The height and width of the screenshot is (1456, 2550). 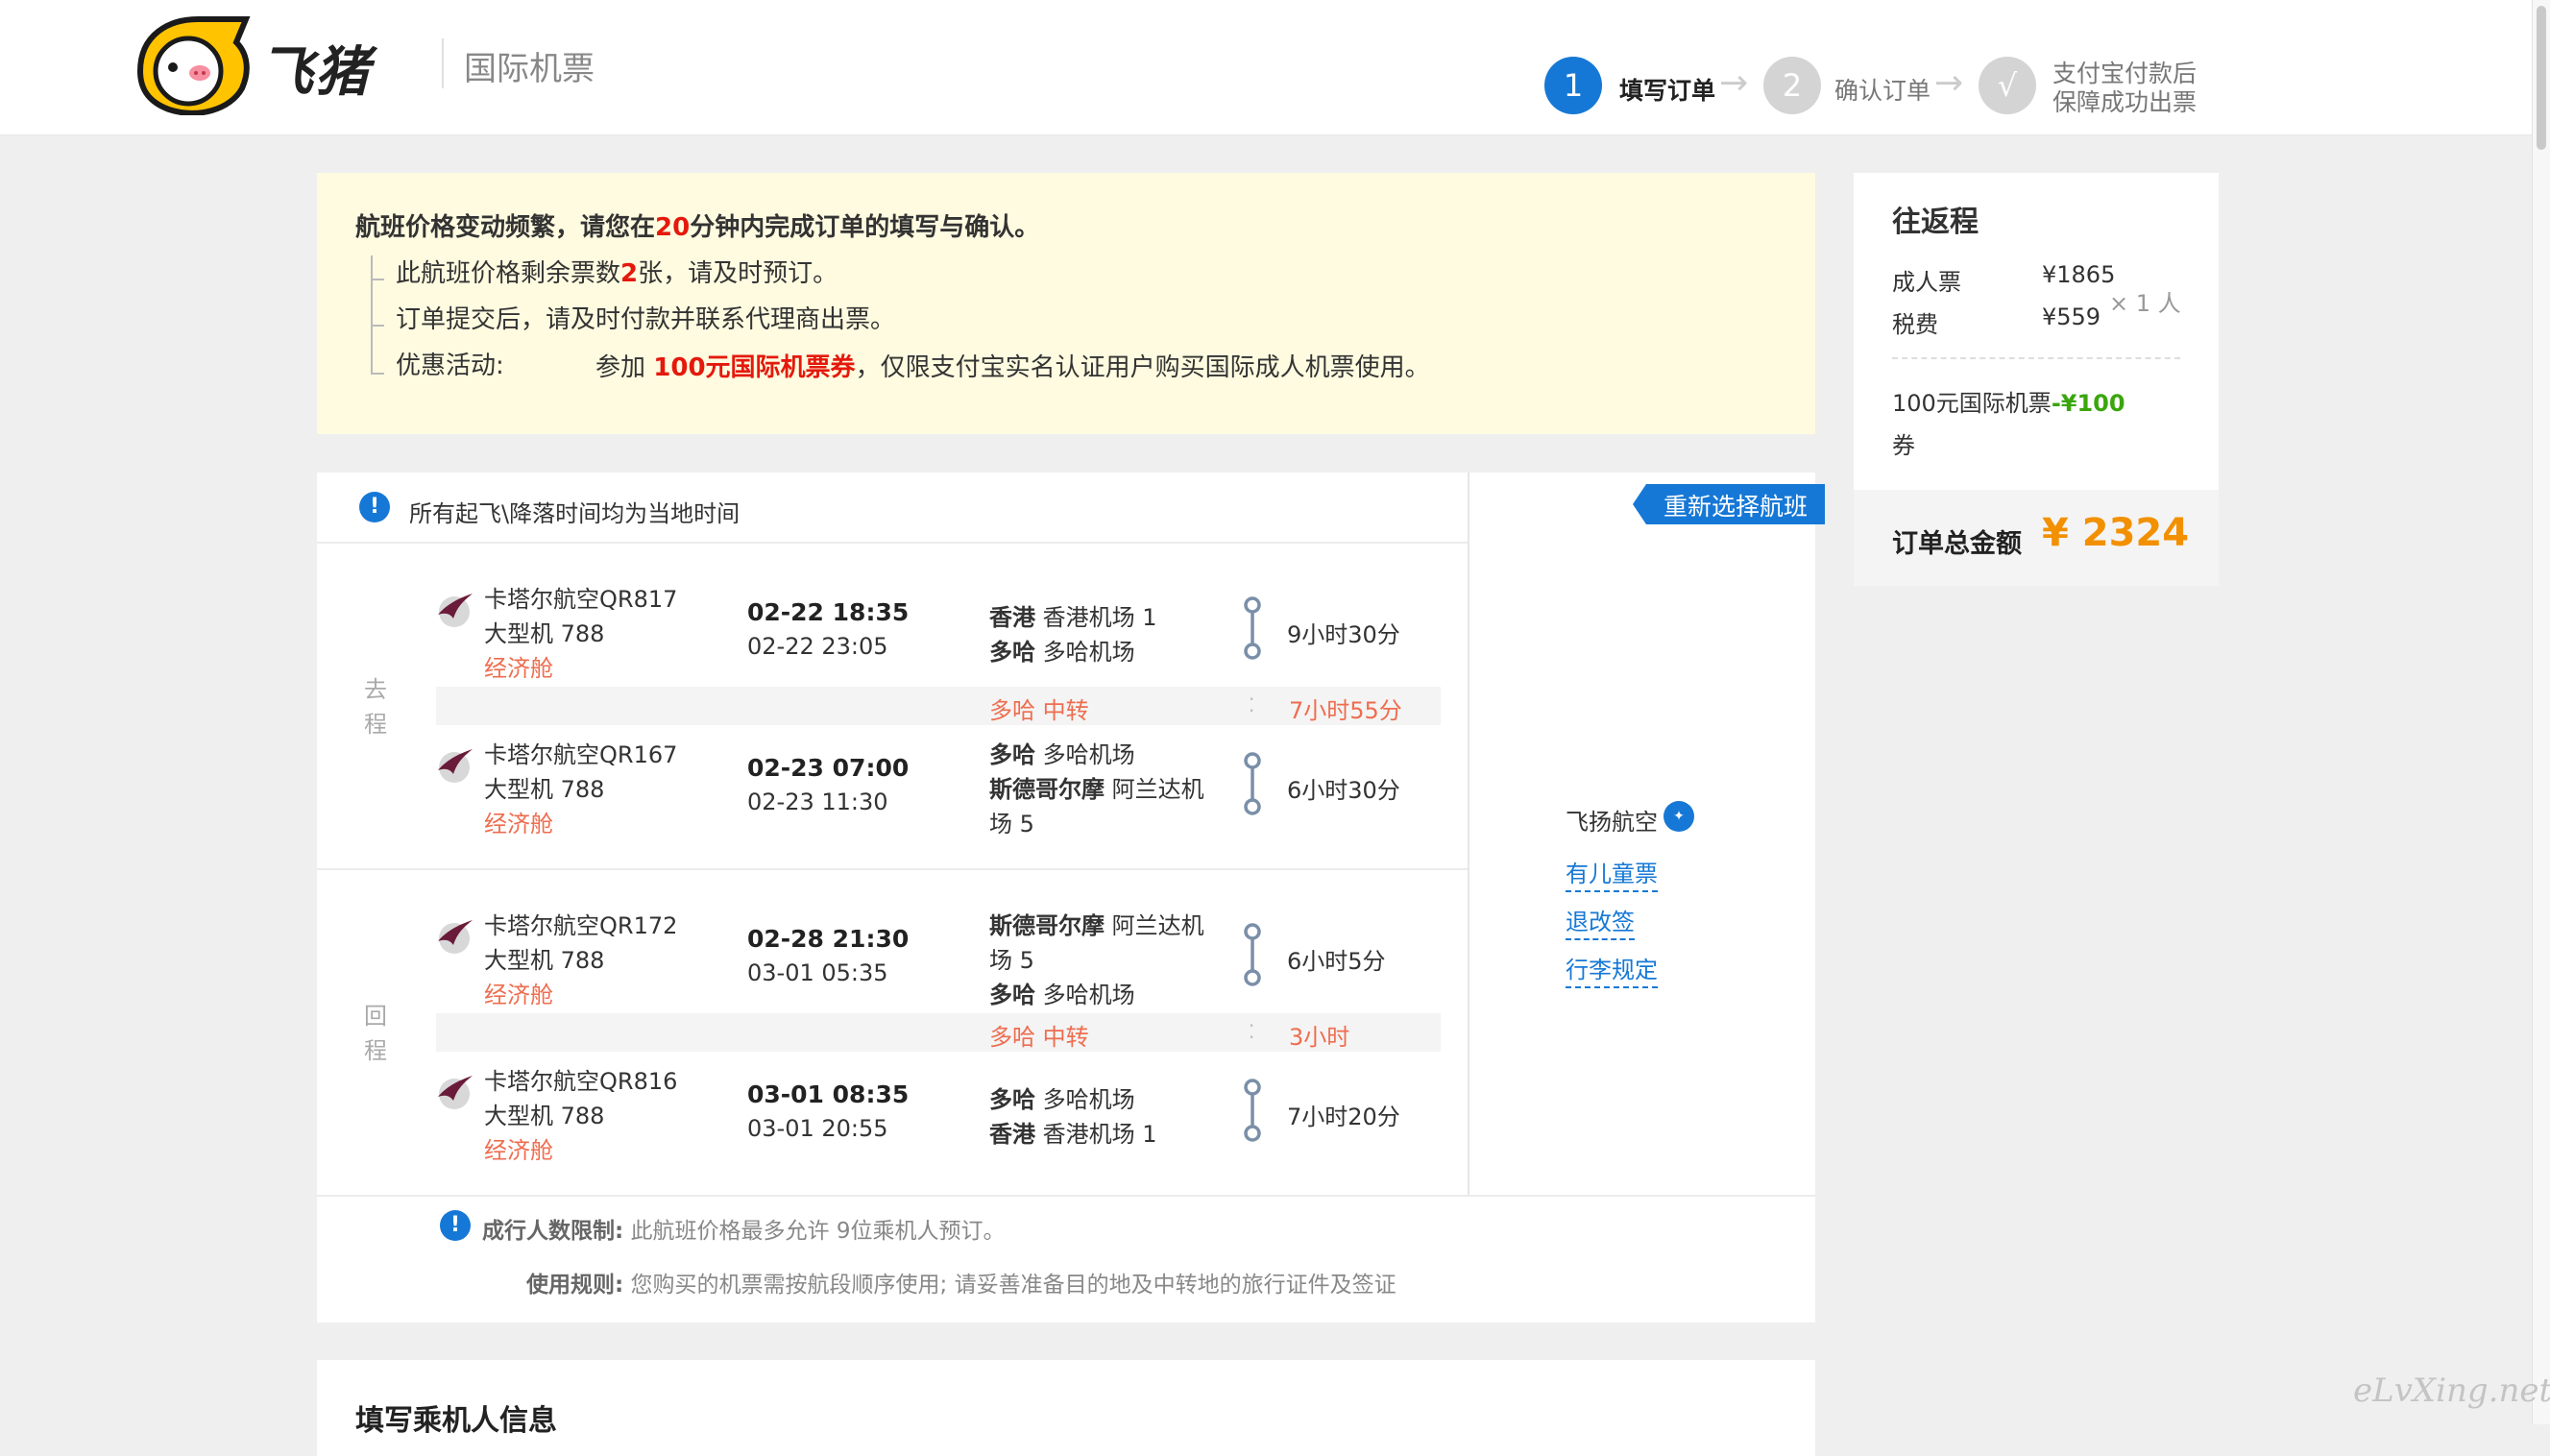 What do you see at coordinates (1883, 91) in the screenshot?
I see `step-2-label: 确认订单` at bounding box center [1883, 91].